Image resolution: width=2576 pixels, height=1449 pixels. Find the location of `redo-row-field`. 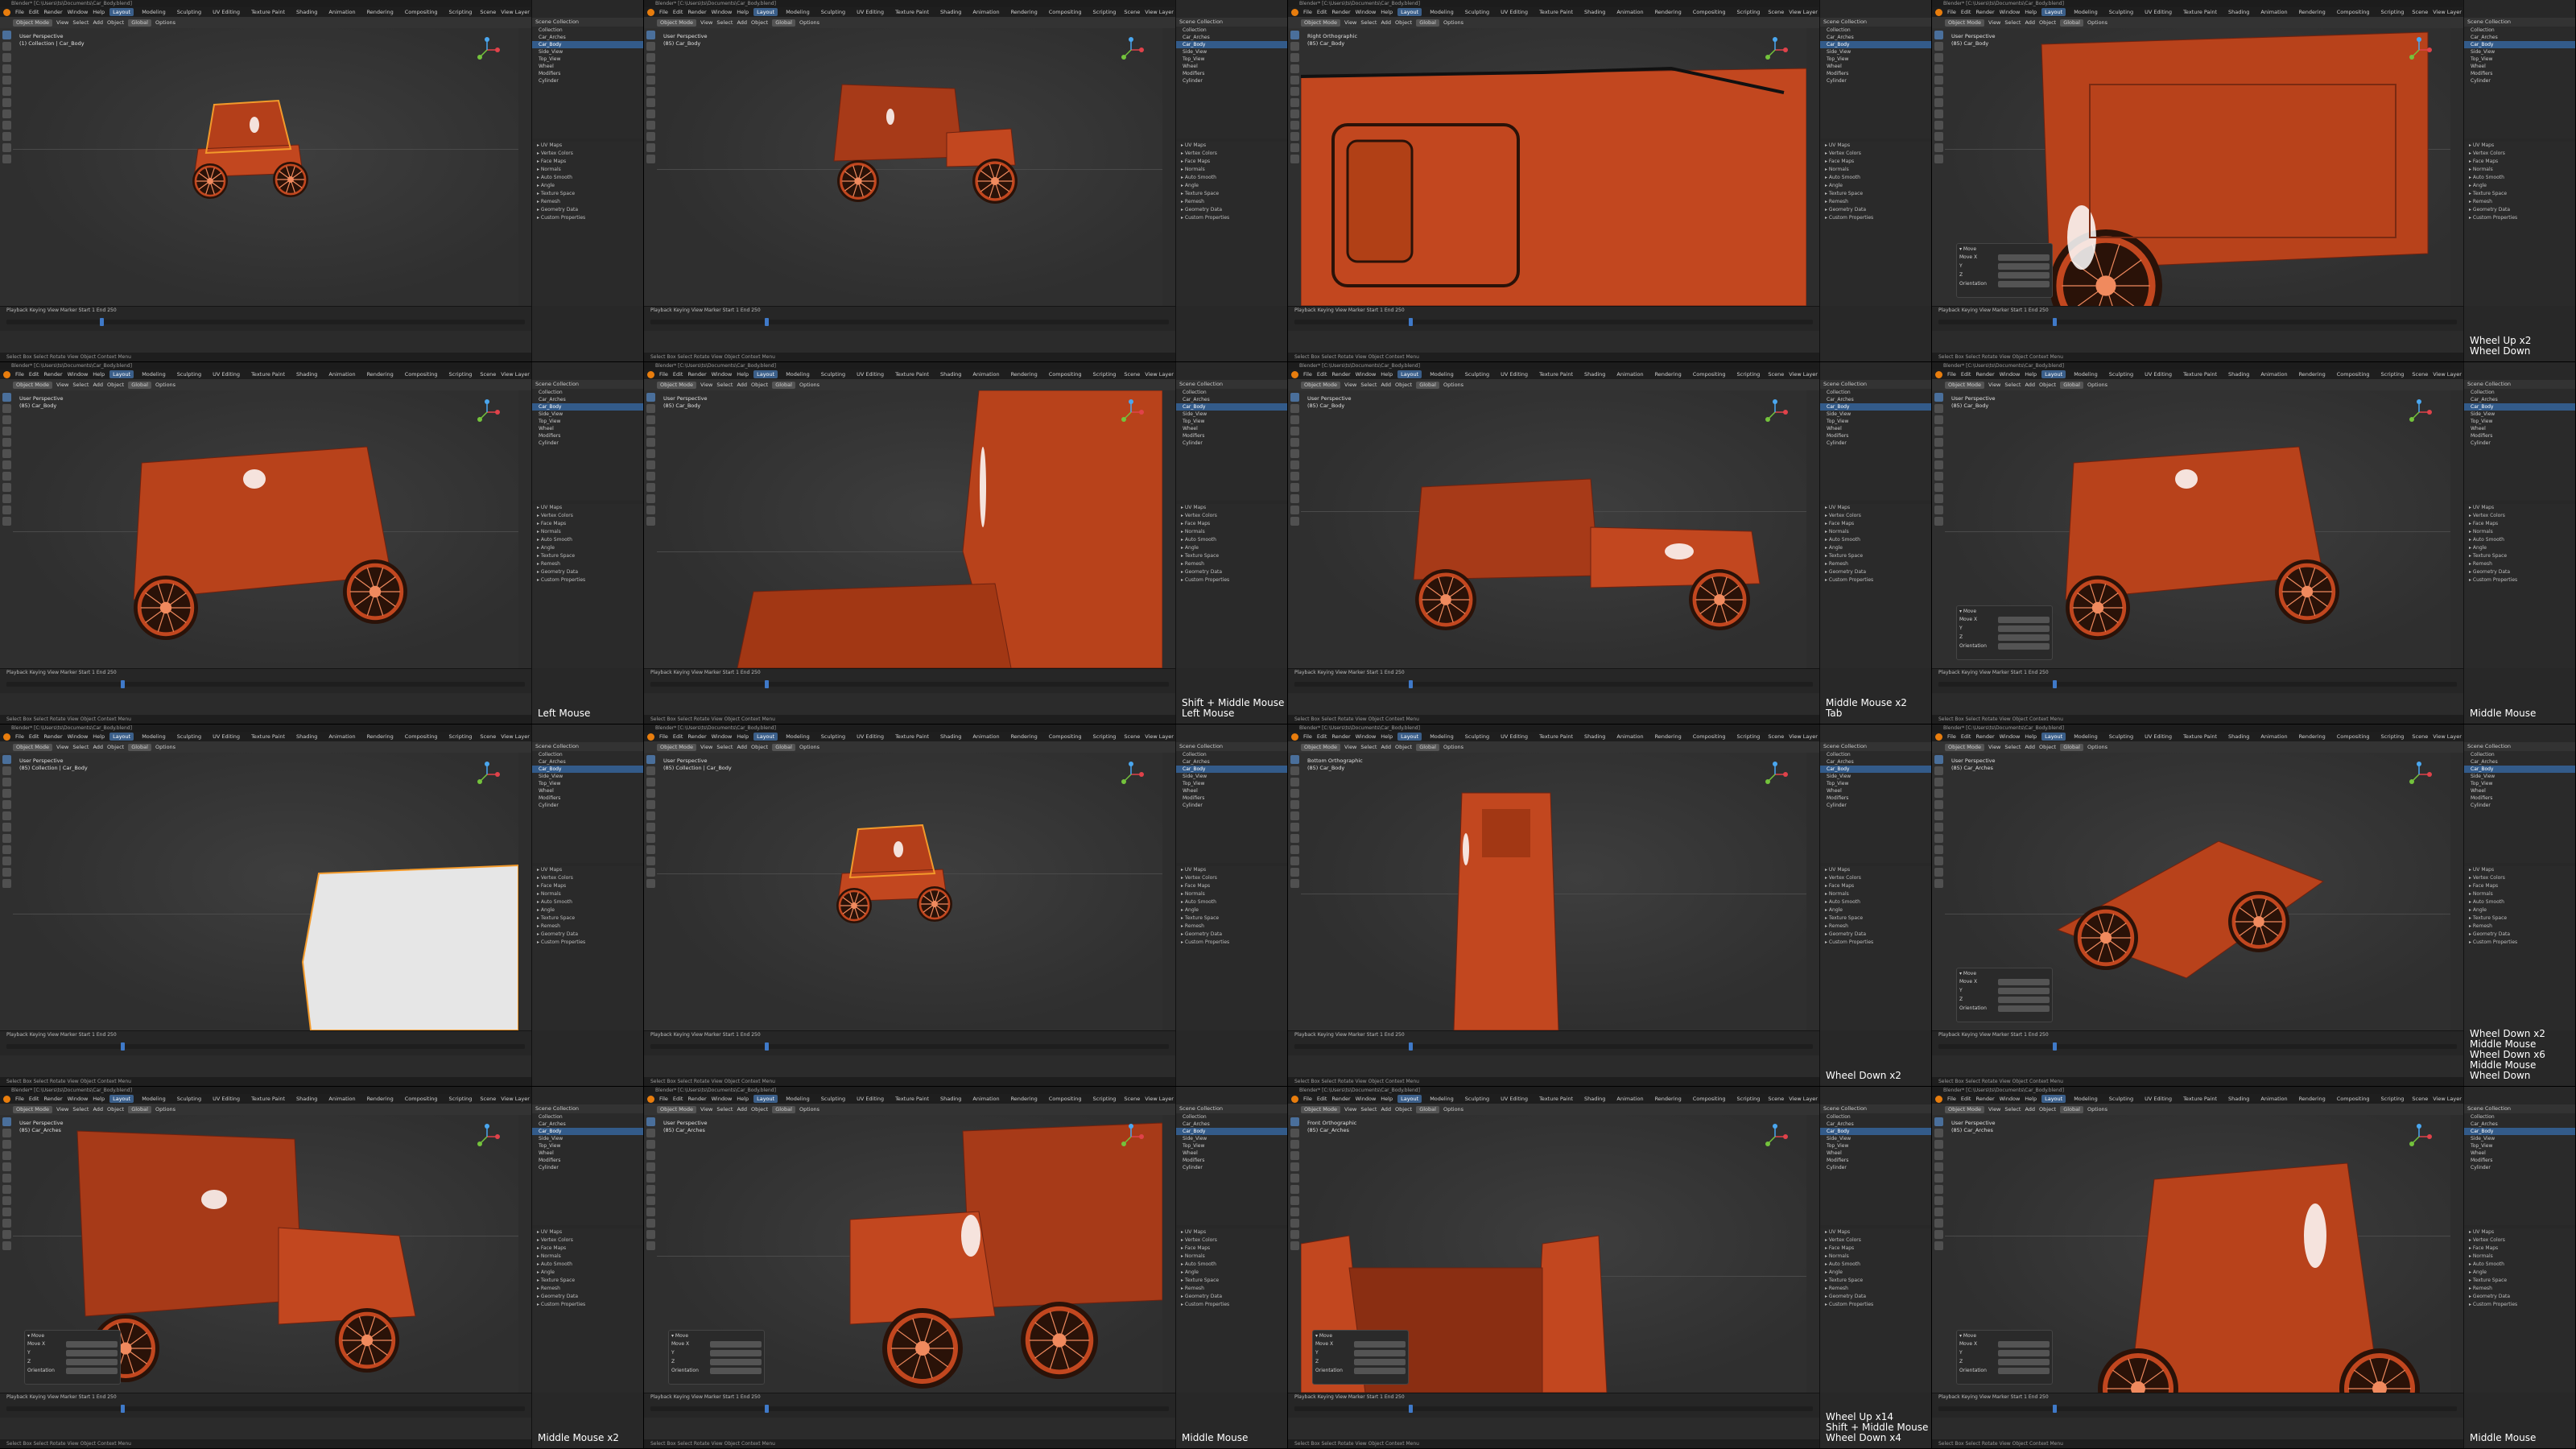

redo-row-field is located at coordinates (2024, 284).